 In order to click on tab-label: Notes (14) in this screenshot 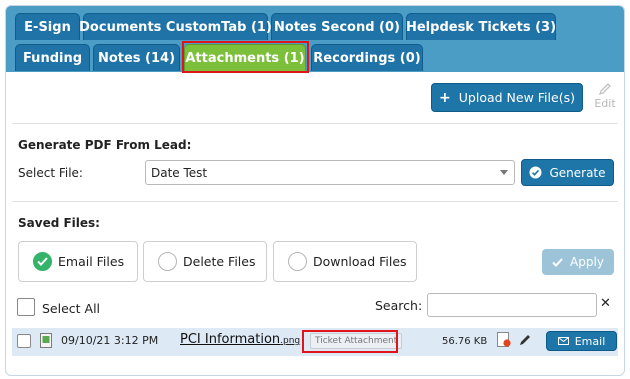, I will do `click(136, 58)`.